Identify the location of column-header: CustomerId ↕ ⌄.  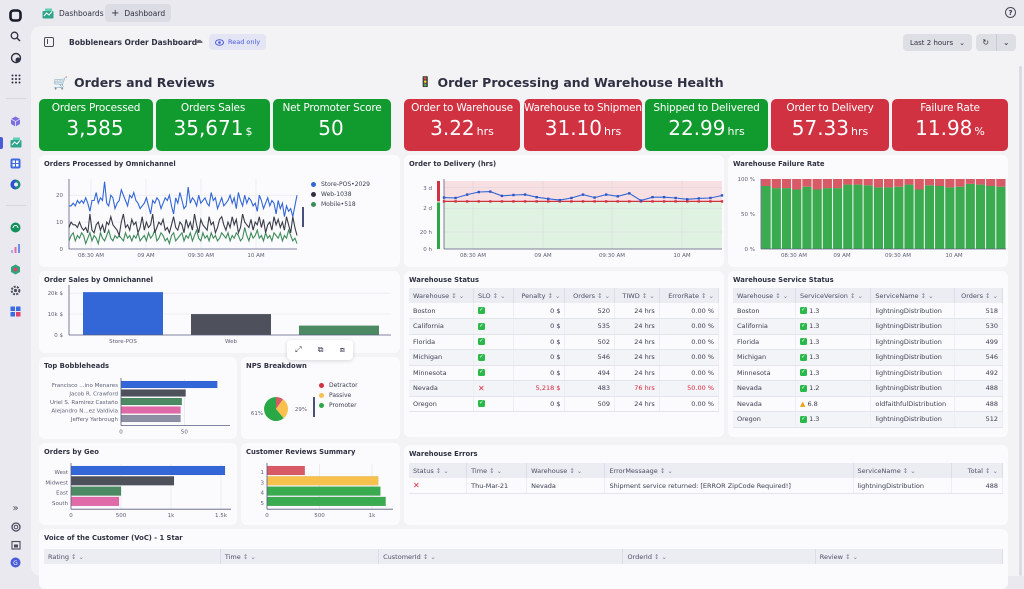
(501, 556).